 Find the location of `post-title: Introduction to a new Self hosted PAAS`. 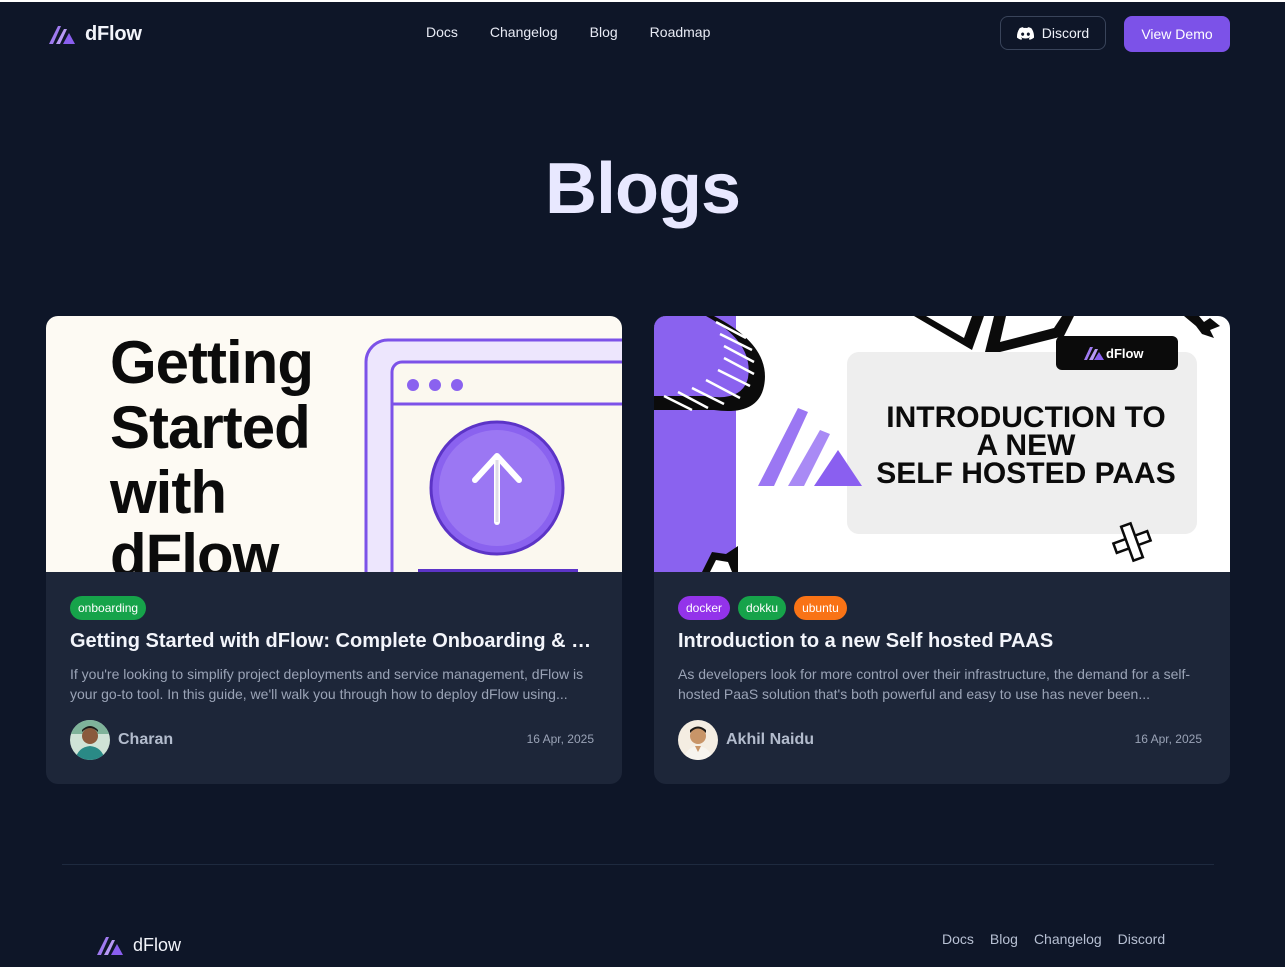

post-title: Introduction to a new Self hosted PAAS is located at coordinates (942, 641).